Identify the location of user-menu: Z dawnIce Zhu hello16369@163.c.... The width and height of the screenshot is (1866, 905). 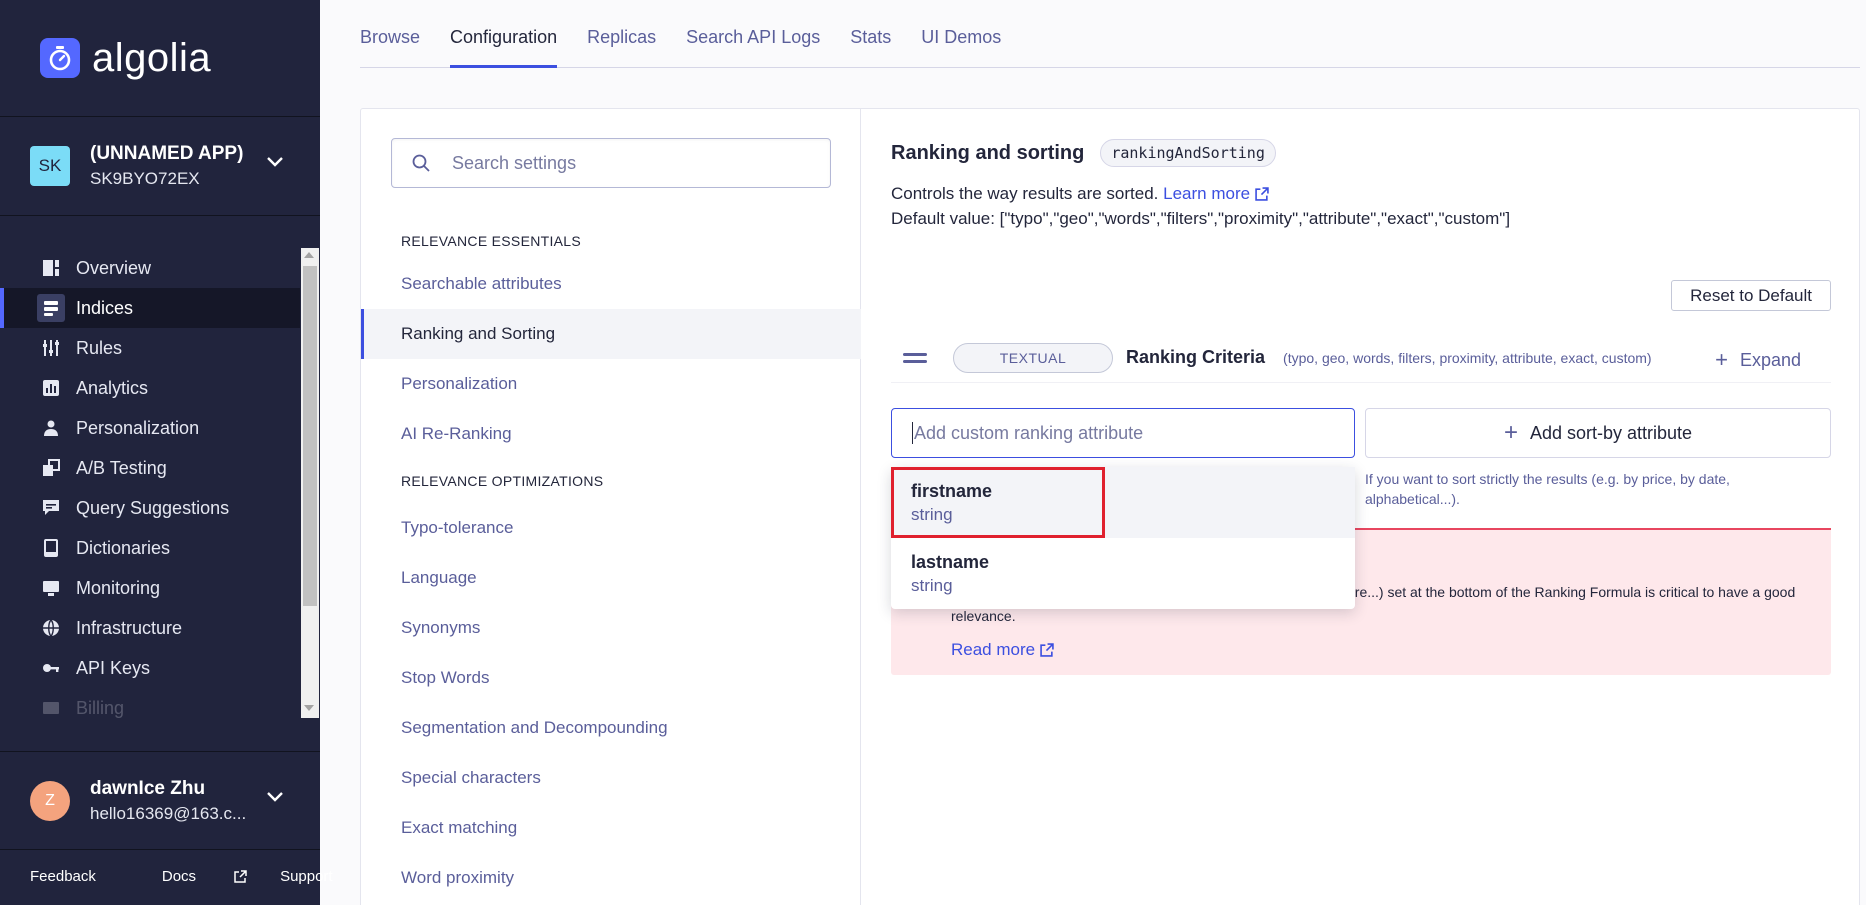
(160, 800).